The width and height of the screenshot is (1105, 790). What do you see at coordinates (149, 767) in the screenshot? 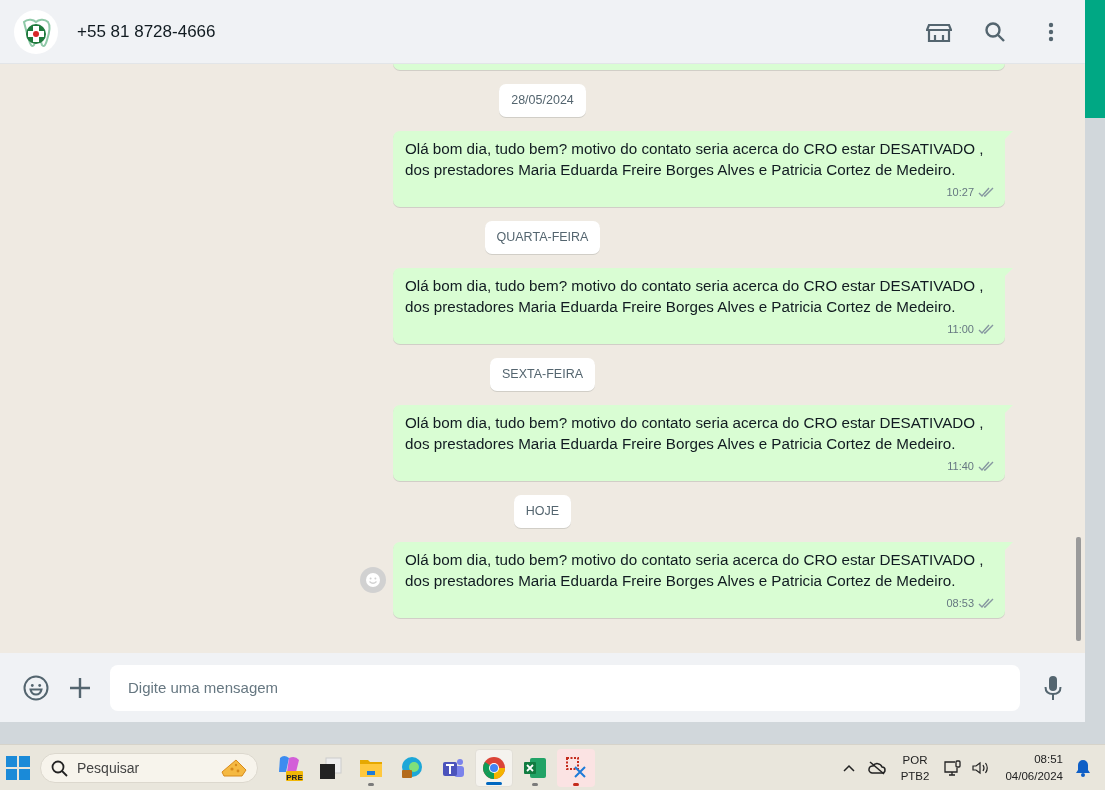
I see `taskbar-search-field: Pesquisar` at bounding box center [149, 767].